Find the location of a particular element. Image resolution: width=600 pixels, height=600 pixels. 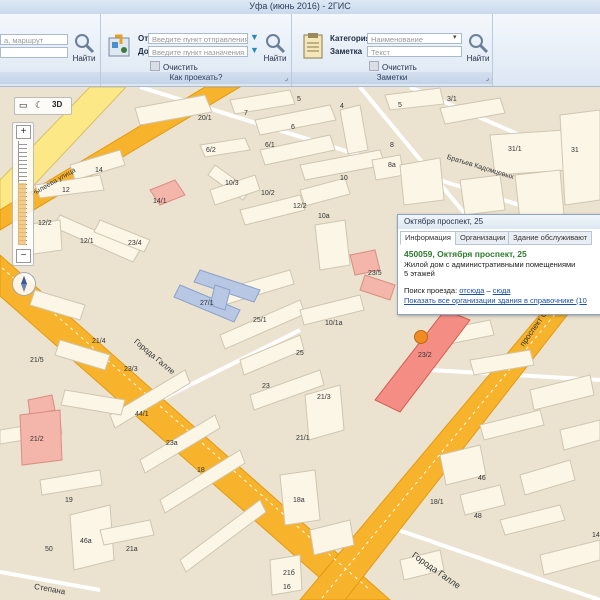

mode-3d-button: 3D is located at coordinates (57, 104).